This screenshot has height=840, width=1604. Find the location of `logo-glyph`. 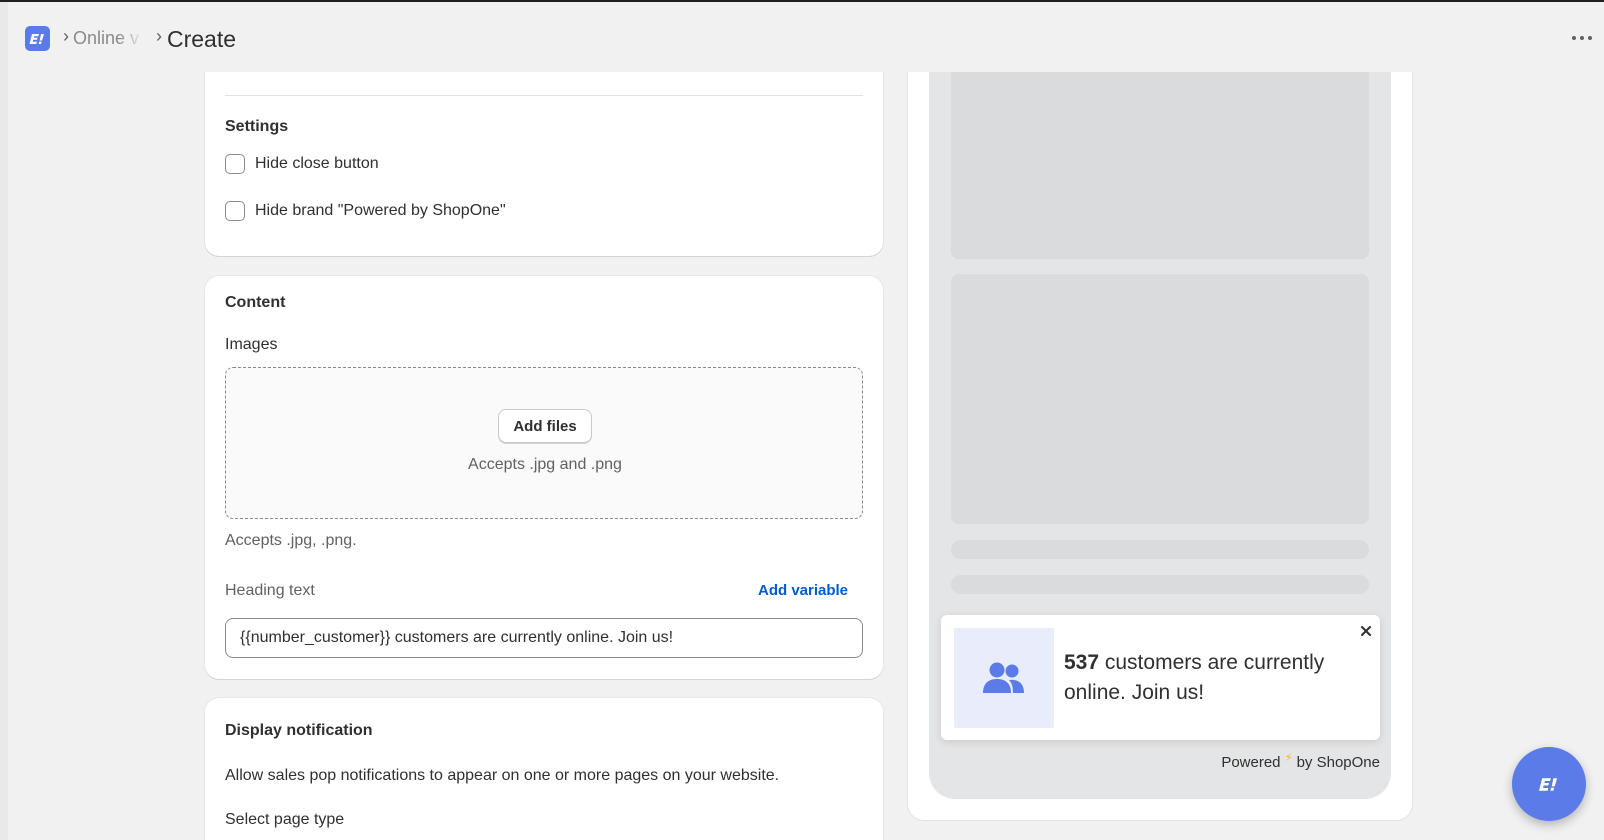

logo-glyph is located at coordinates (36, 38).